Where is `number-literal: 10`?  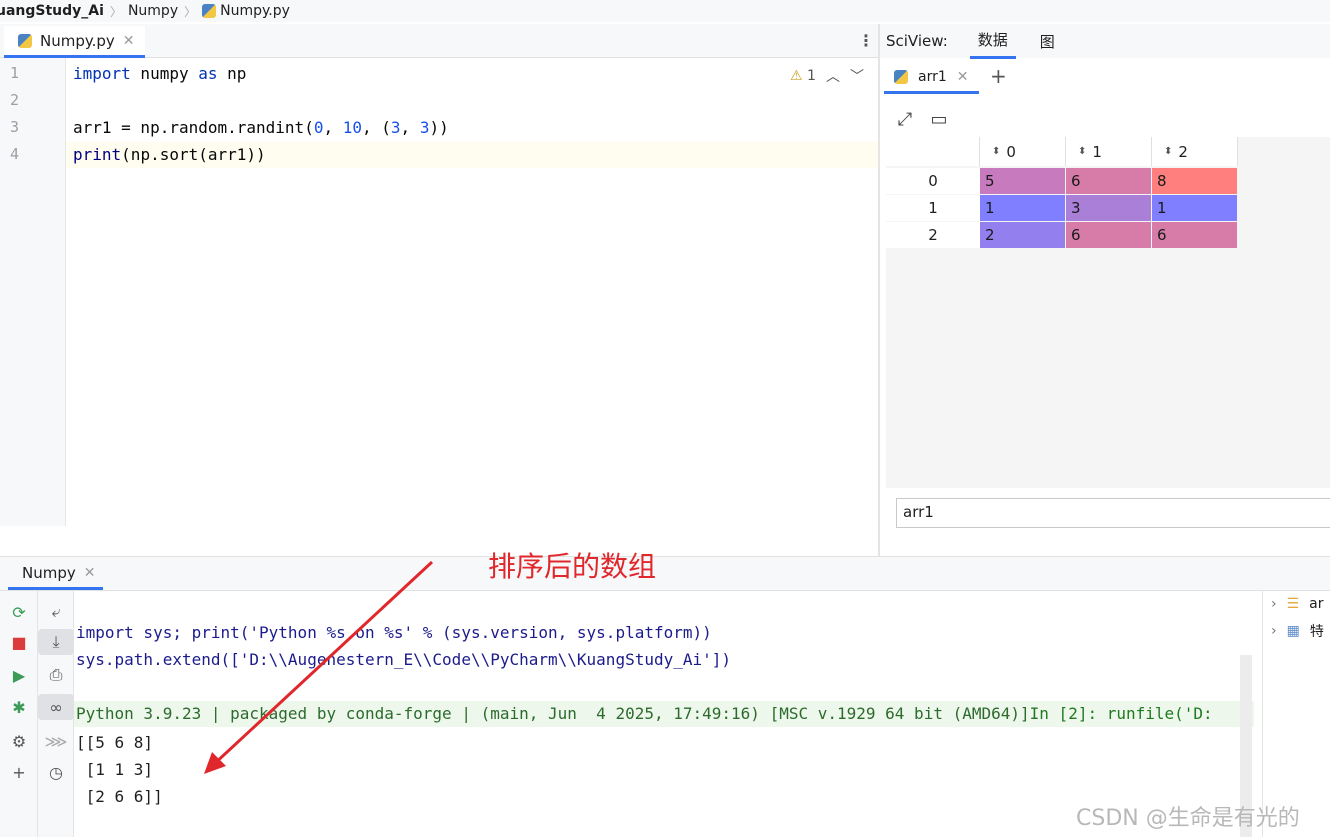 number-literal: 10 is located at coordinates (352, 127).